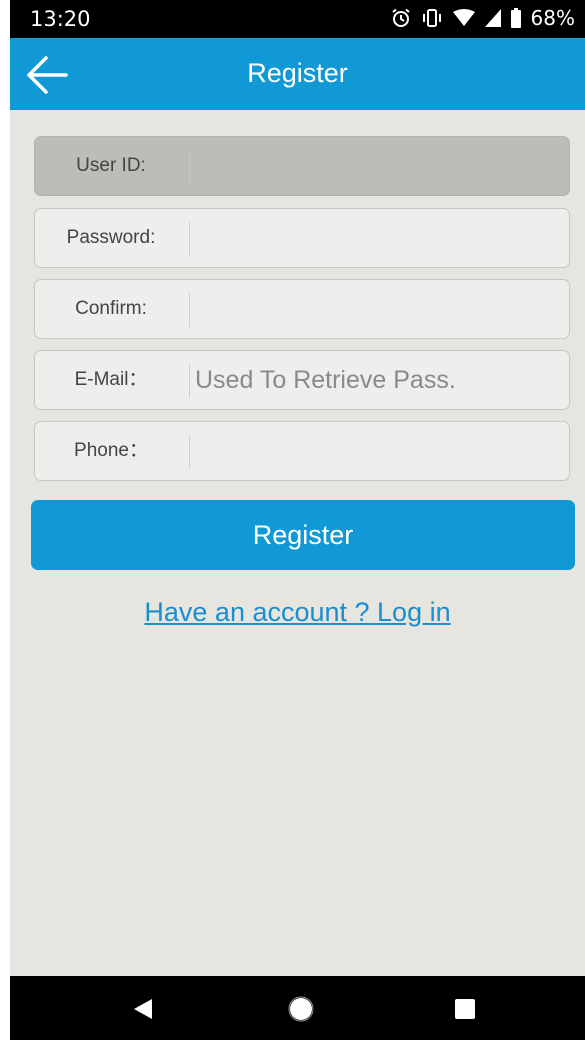 Image resolution: width=585 pixels, height=1040 pixels. I want to click on email-label: E-Mail：, so click(111, 379).